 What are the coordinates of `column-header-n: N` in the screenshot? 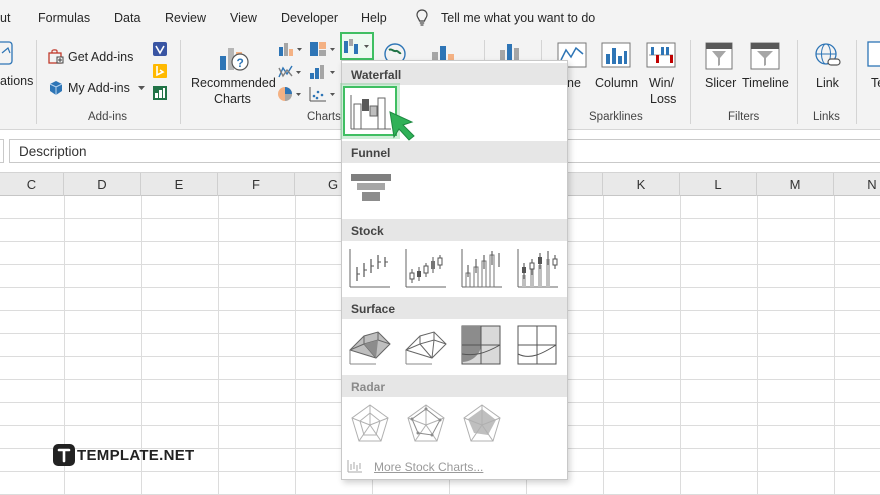 It's located at (857, 184).